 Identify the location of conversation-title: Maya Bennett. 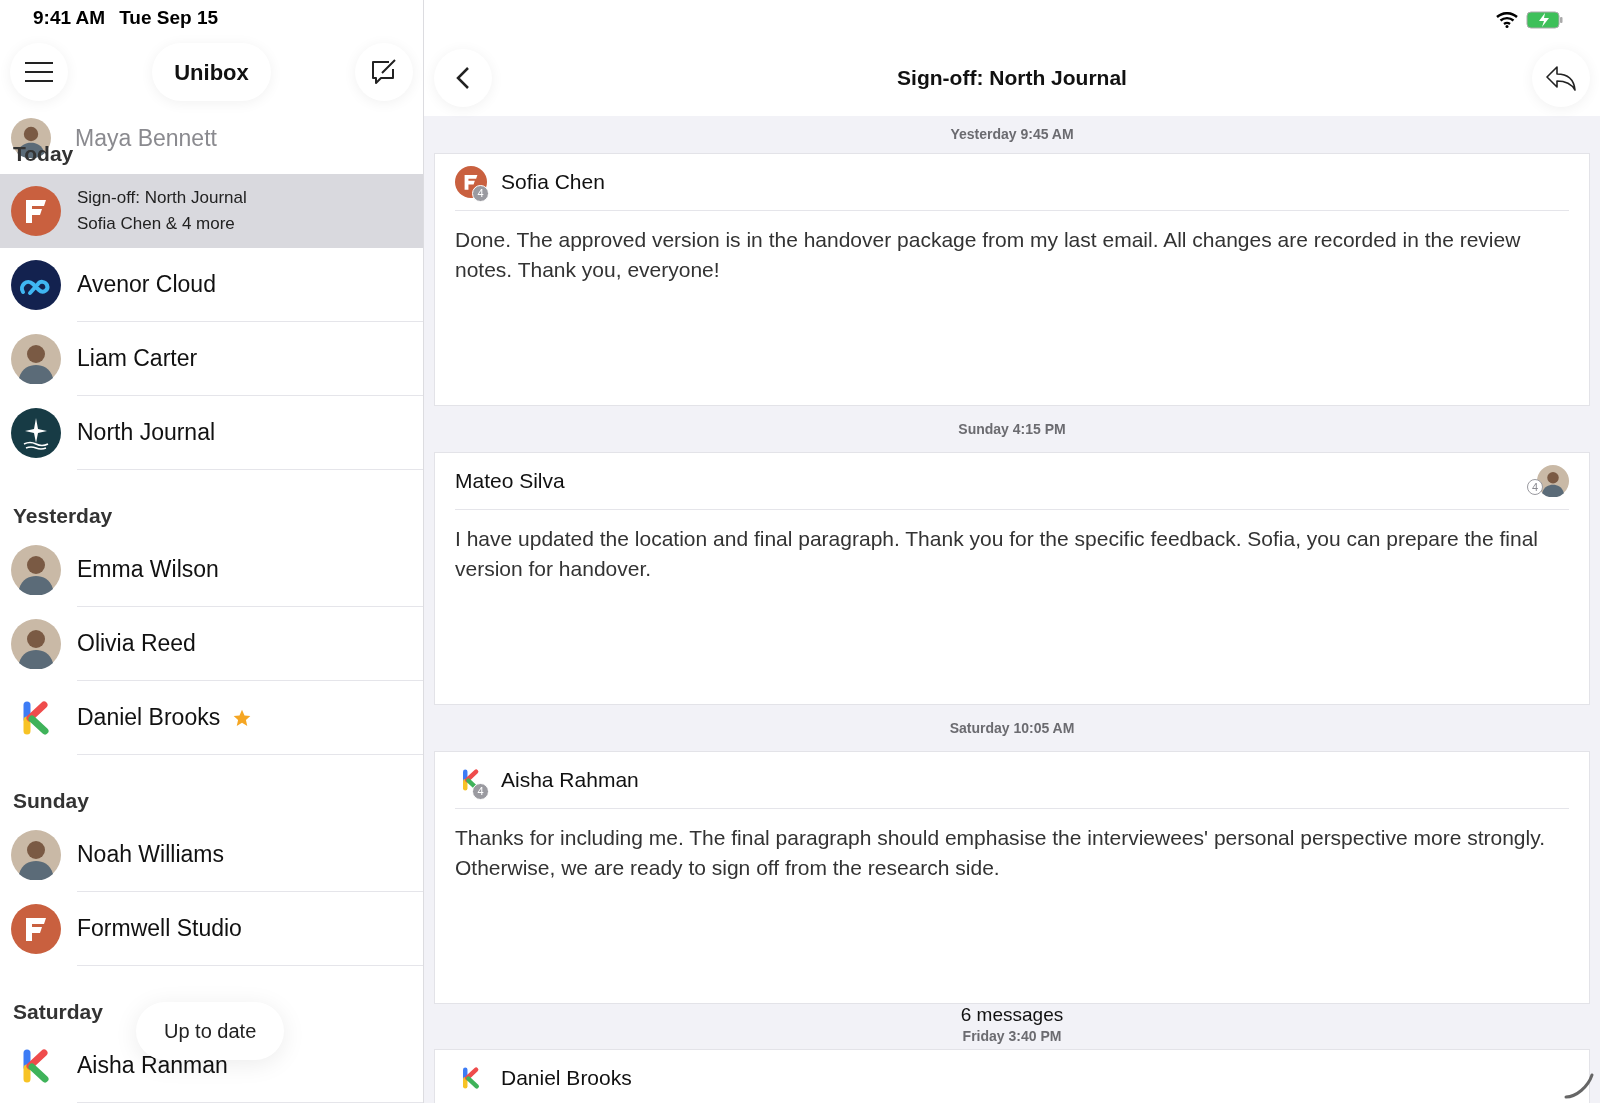
(146, 138).